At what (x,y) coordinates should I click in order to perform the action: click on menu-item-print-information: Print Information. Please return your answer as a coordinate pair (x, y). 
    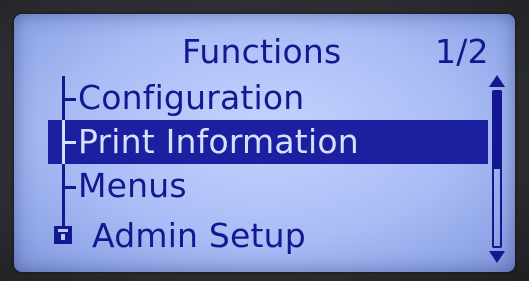
    Looking at the image, I should click on (268, 142).